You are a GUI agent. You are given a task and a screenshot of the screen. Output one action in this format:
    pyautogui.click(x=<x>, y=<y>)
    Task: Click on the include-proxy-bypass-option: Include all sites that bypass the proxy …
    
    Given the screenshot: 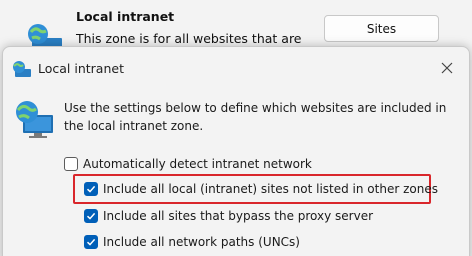 What is the action you would take?
    pyautogui.click(x=228, y=216)
    